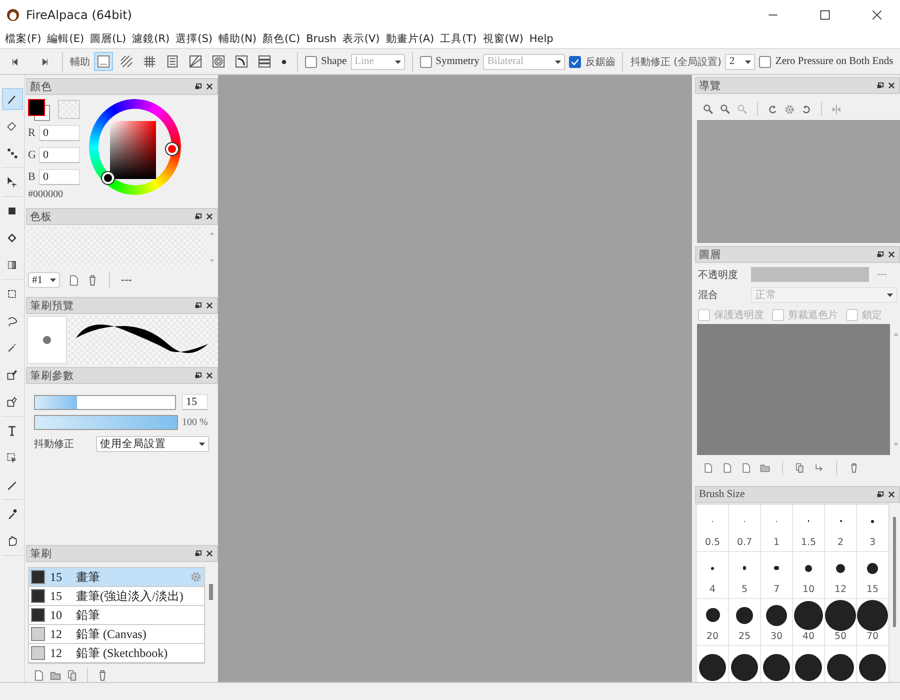 This screenshot has width=900, height=700. Describe the element at coordinates (772, 109) in the screenshot. I see `rotate-left-icon` at that location.